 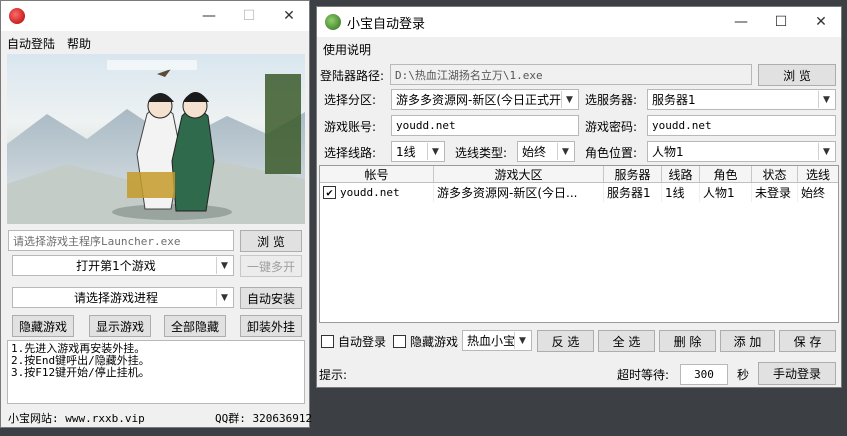 I want to click on role-position-select: 人物1 ▼, so click(x=741, y=151).